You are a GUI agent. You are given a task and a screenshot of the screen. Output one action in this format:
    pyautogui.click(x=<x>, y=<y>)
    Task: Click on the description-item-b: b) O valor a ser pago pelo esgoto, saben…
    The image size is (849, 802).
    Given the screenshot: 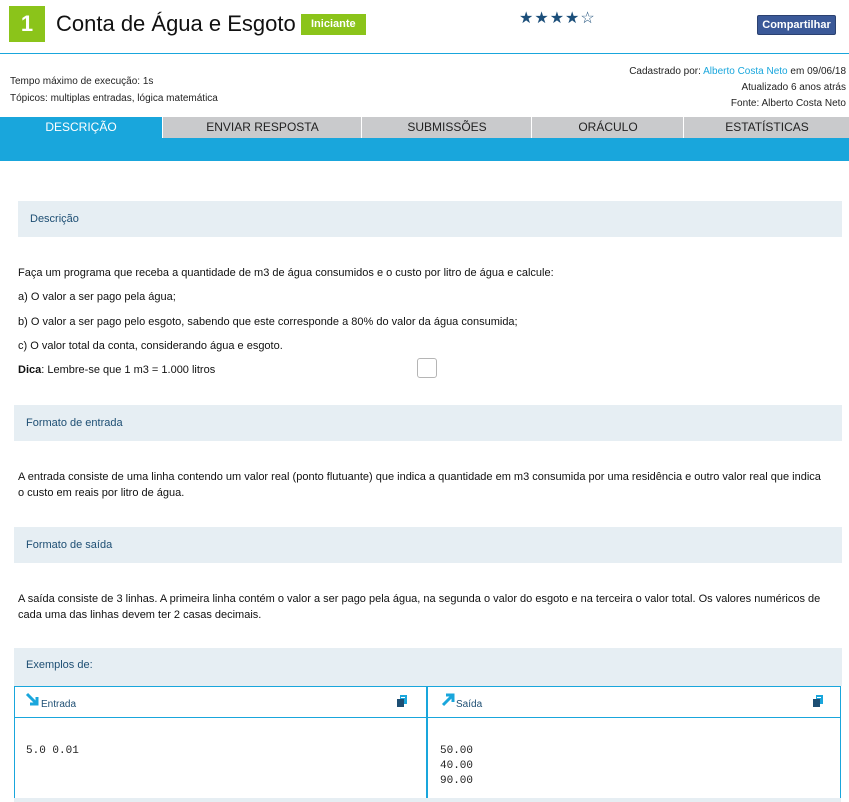 What is the action you would take?
    pyautogui.click(x=268, y=322)
    